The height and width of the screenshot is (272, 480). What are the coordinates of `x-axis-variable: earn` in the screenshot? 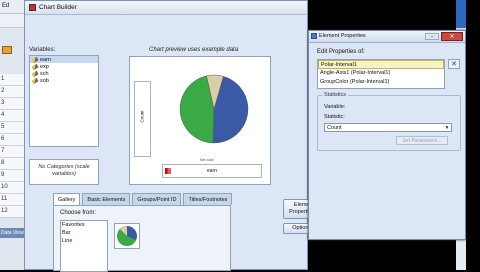 It's located at (211, 171).